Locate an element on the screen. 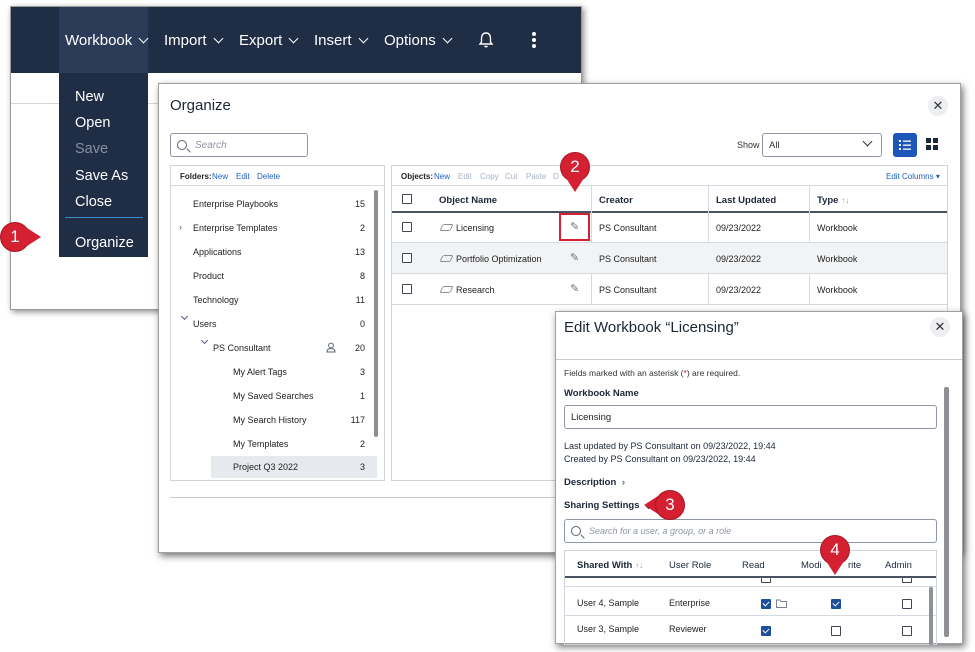  column-header: Shared With ↑↓ is located at coordinates (610, 565).